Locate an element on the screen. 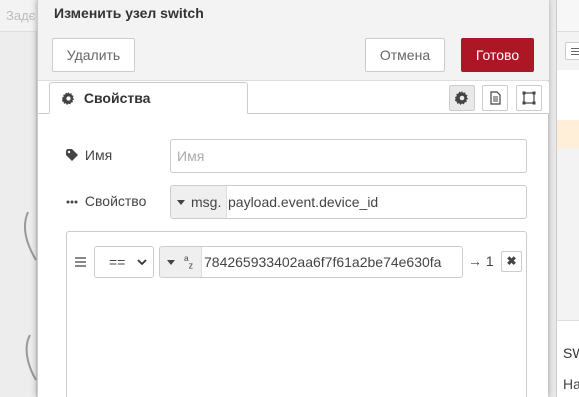 The width and height of the screenshot is (579, 397). document-icon is located at coordinates (495, 98).